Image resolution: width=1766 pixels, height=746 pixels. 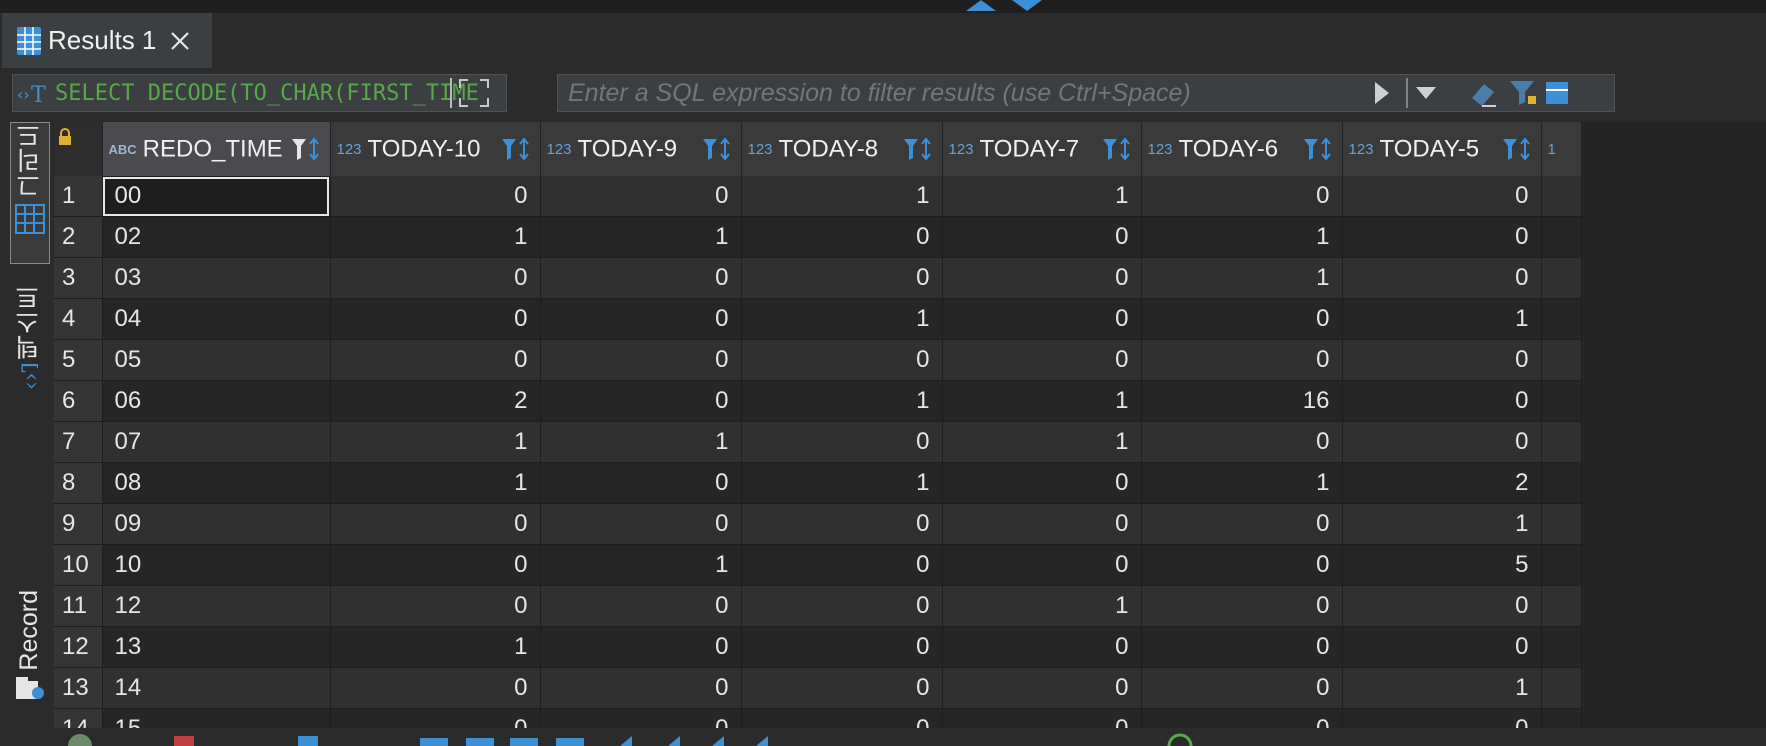 What do you see at coordinates (216, 606) in the screenshot?
I see `cell-redo-time: 12` at bounding box center [216, 606].